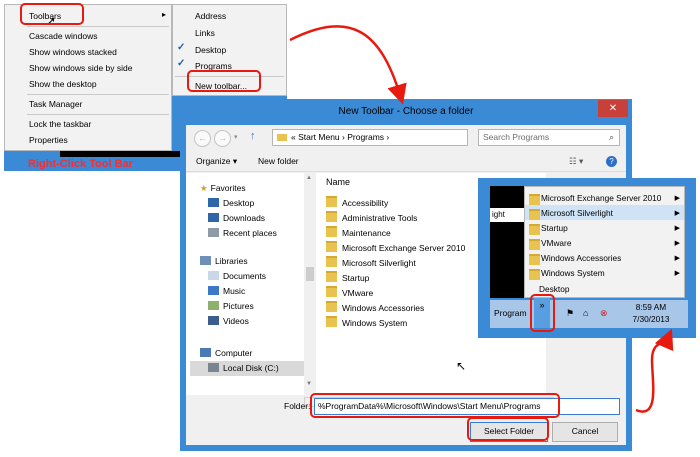 Image resolution: width=700 pixels, height=457 pixels. What do you see at coordinates (348, 65) in the screenshot?
I see `arrow-to-dialog` at bounding box center [348, 65].